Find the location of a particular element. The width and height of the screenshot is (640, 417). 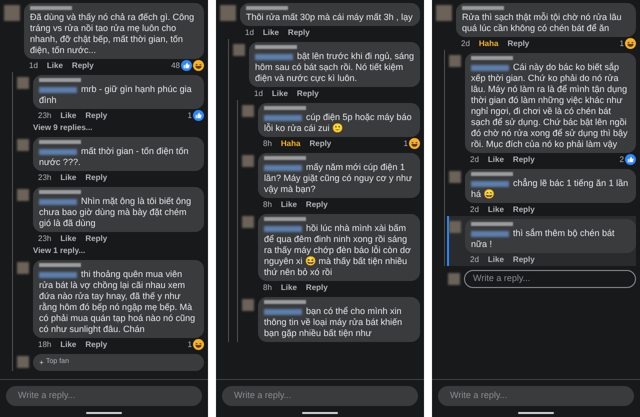

comment-text: Rửa thì sạch thật mỗi tội chờ nó rửa lâu quá lúc cần không có chén bát để ăn is located at coordinates (542, 23).